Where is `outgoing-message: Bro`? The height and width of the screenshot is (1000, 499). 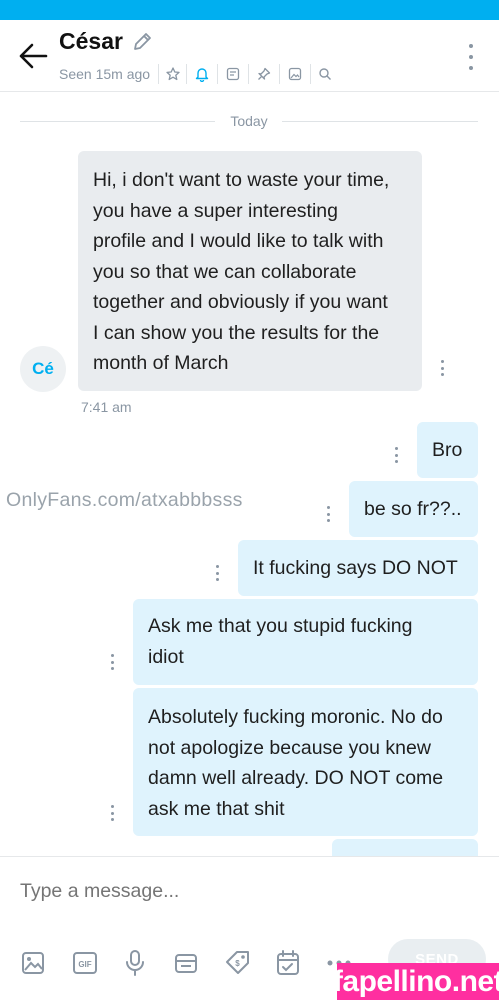 outgoing-message: Bro is located at coordinates (447, 450).